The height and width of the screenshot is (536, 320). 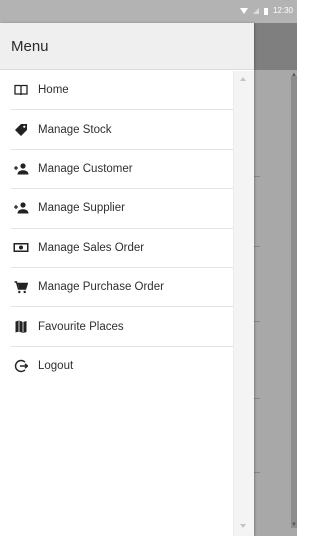 What do you see at coordinates (21, 327) in the screenshot?
I see `map-icon` at bounding box center [21, 327].